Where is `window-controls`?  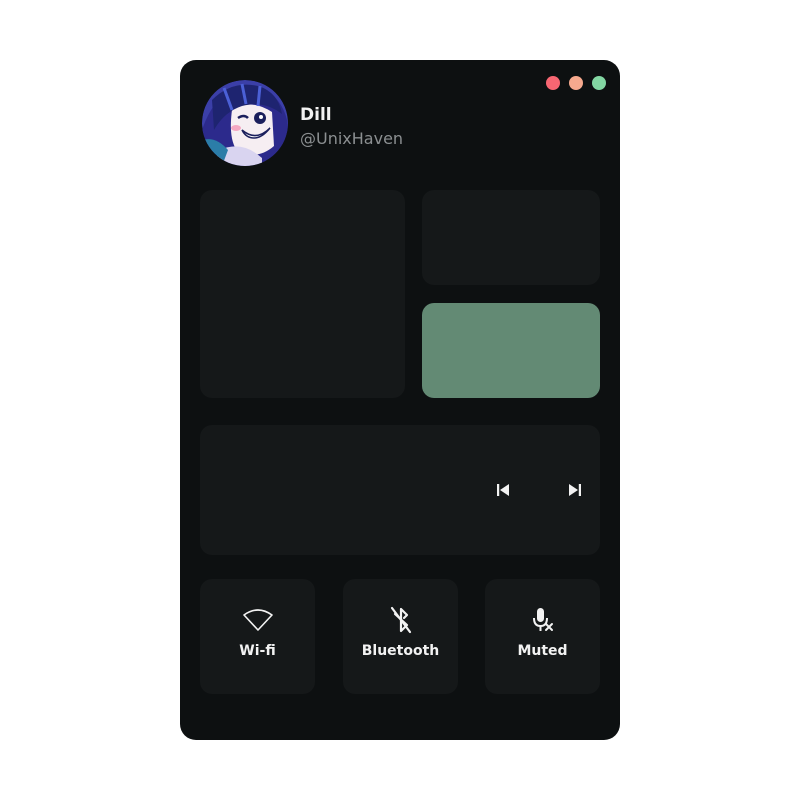
window-controls is located at coordinates (576, 83).